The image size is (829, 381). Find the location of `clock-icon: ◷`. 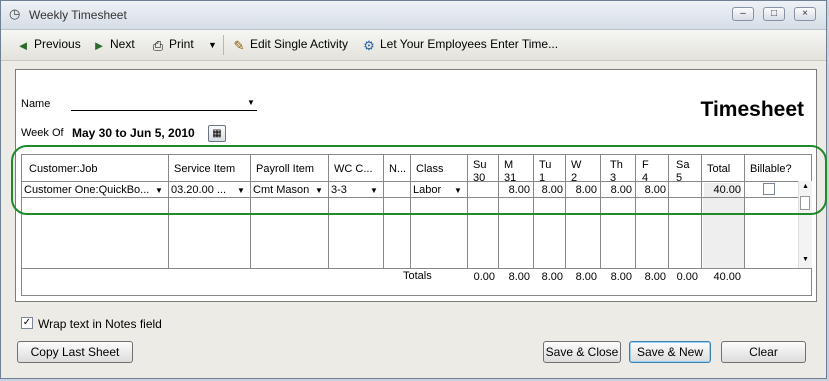

clock-icon: ◷ is located at coordinates (15, 13).